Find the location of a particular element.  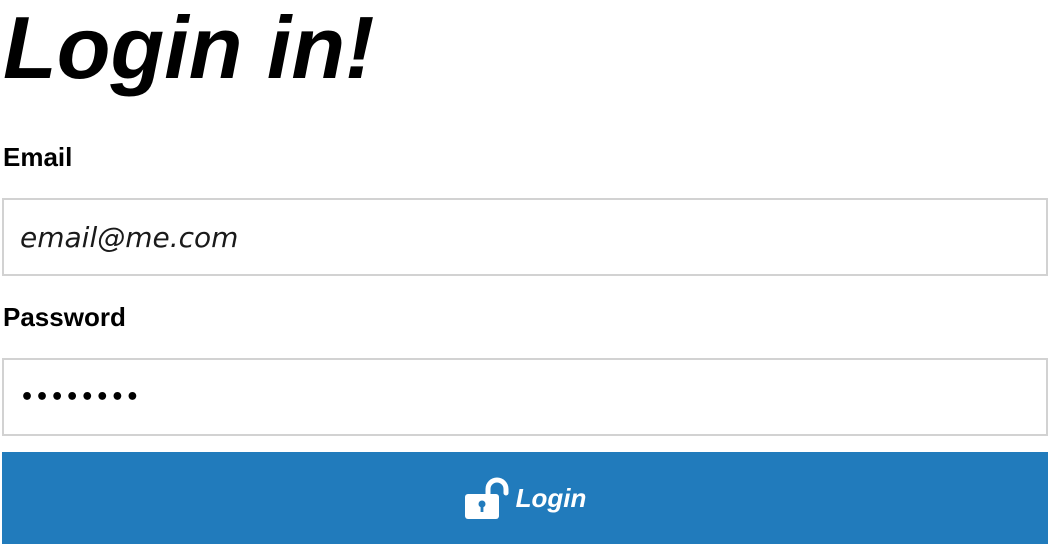

email-field-container is located at coordinates (525, 237).